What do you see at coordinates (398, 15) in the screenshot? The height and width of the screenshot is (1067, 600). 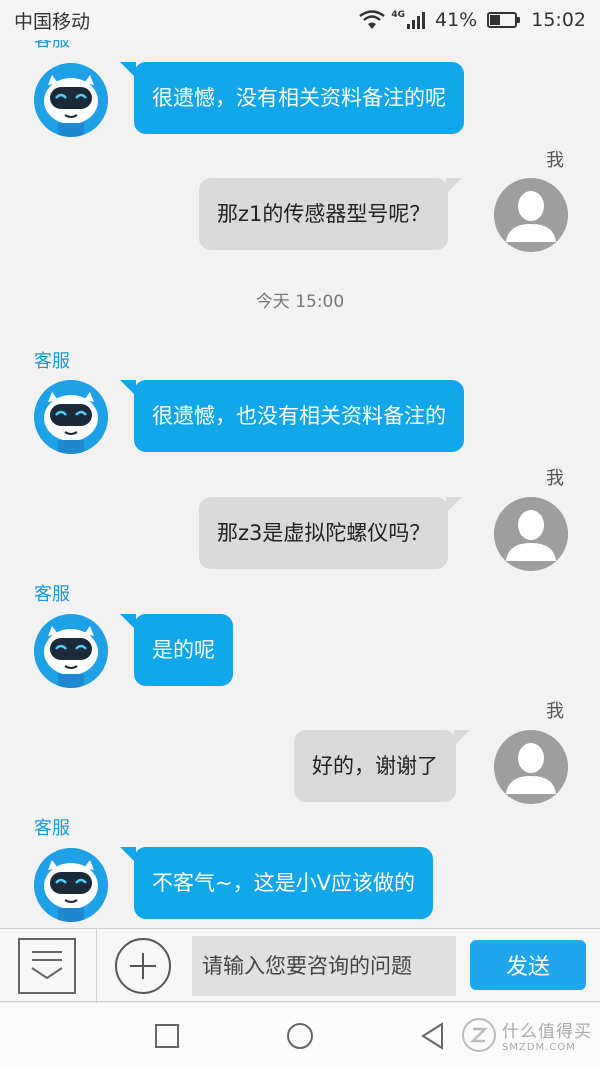 I see `network-type-label: 4G` at bounding box center [398, 15].